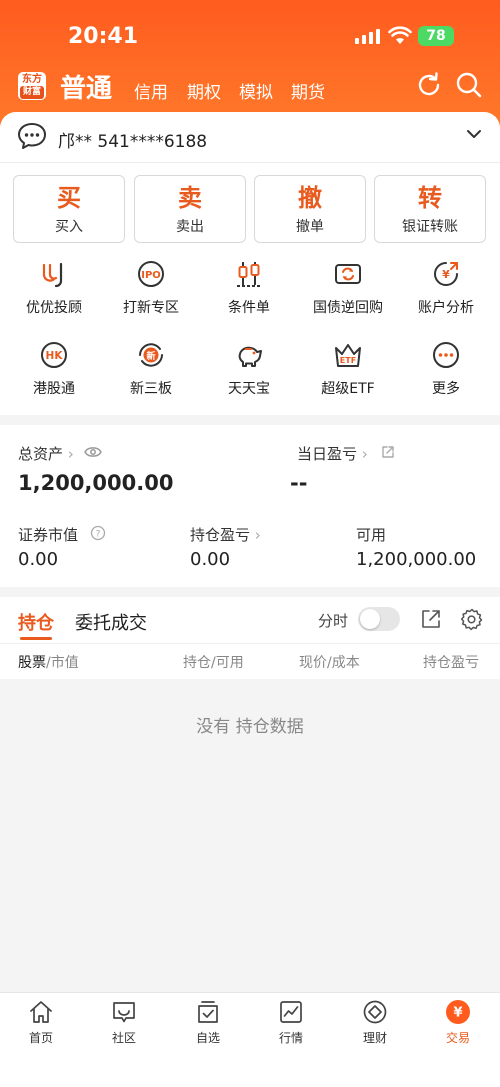 This screenshot has height=1087, width=500. Describe the element at coordinates (250, 643) in the screenshot. I see `divider` at that location.